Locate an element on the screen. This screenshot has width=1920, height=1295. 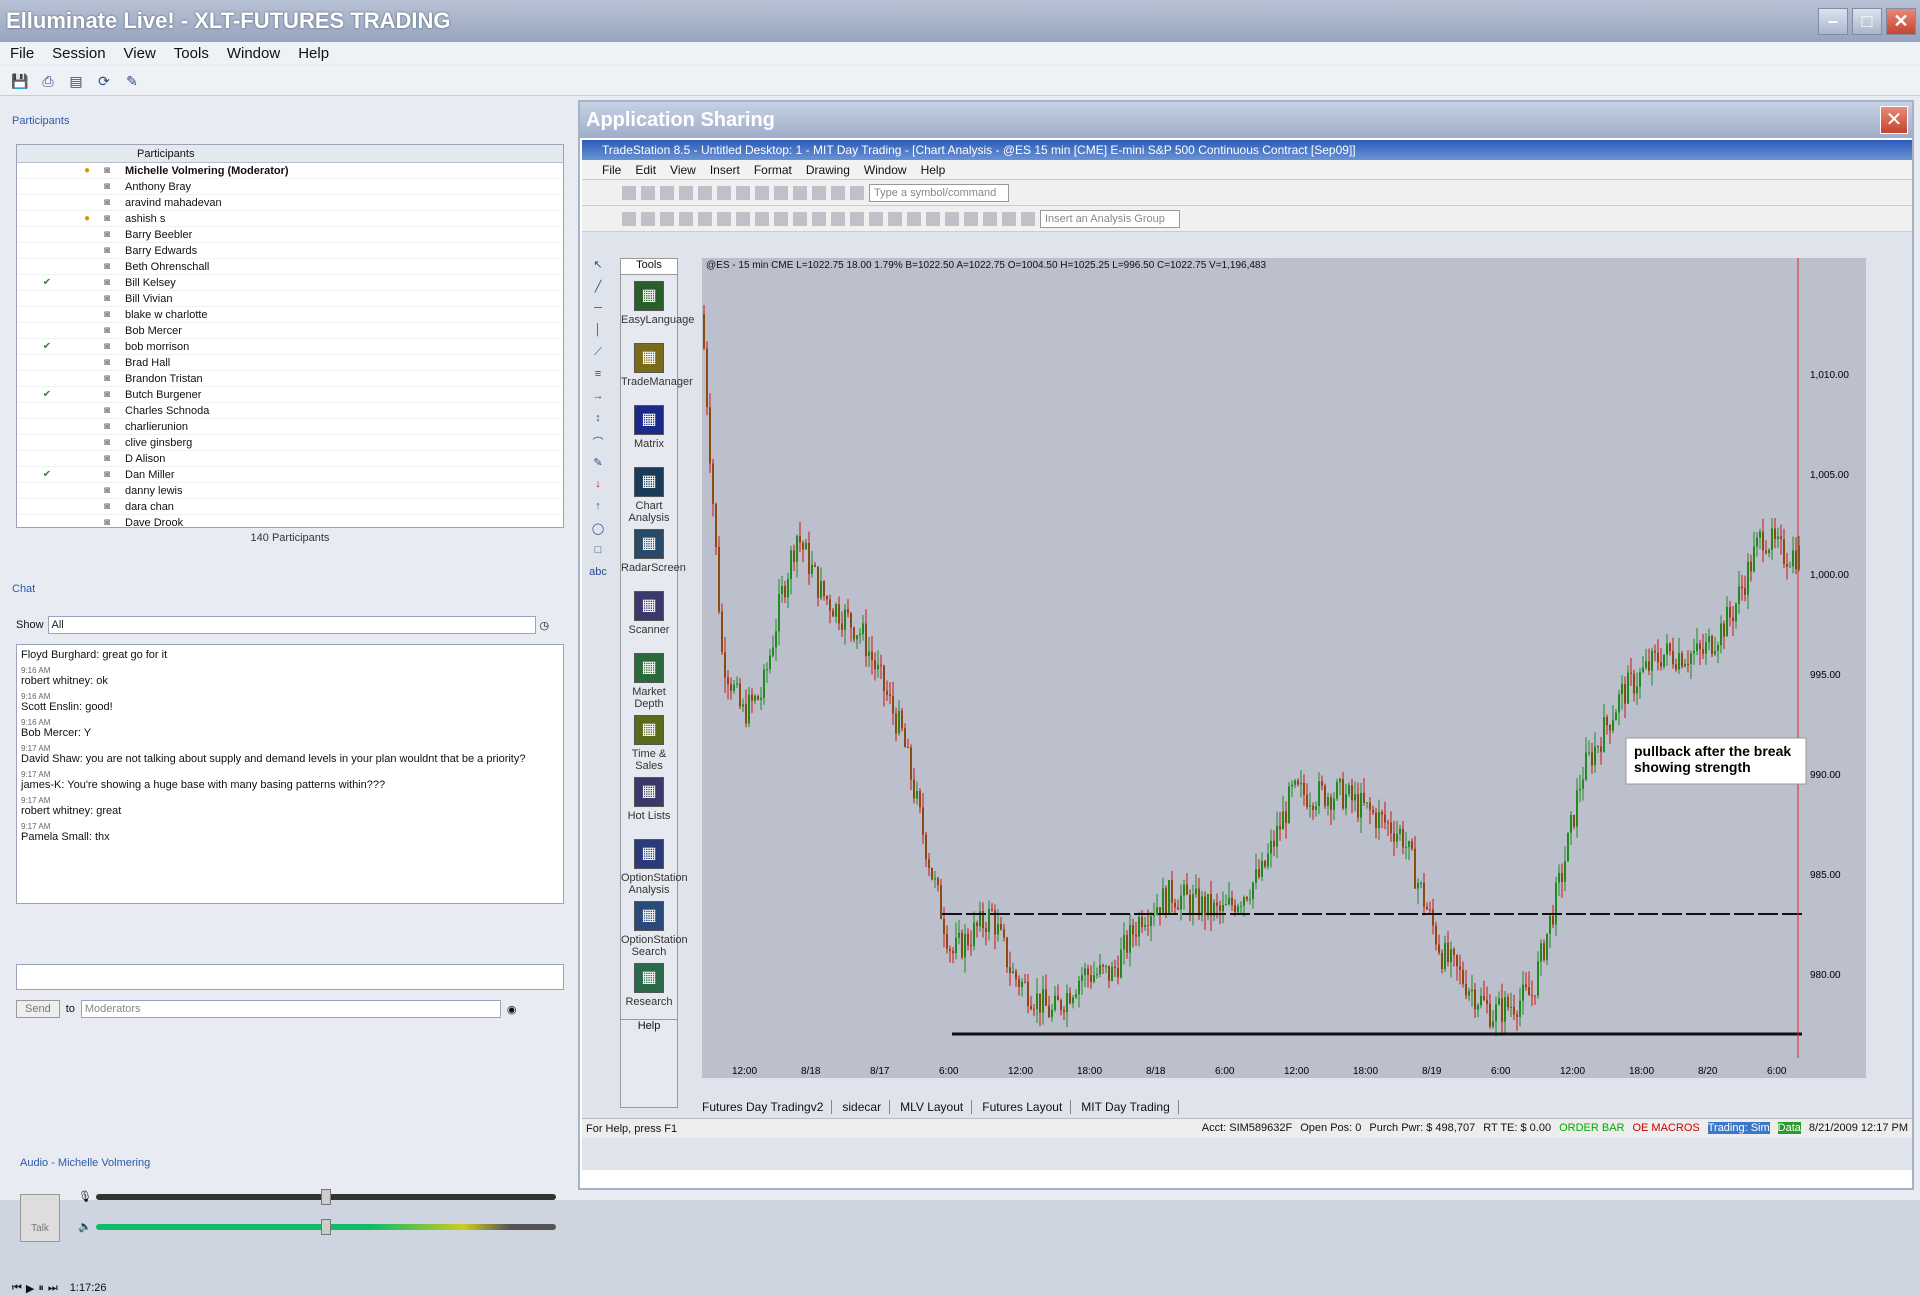
speaker-volume-slider is located at coordinates (326, 1227).